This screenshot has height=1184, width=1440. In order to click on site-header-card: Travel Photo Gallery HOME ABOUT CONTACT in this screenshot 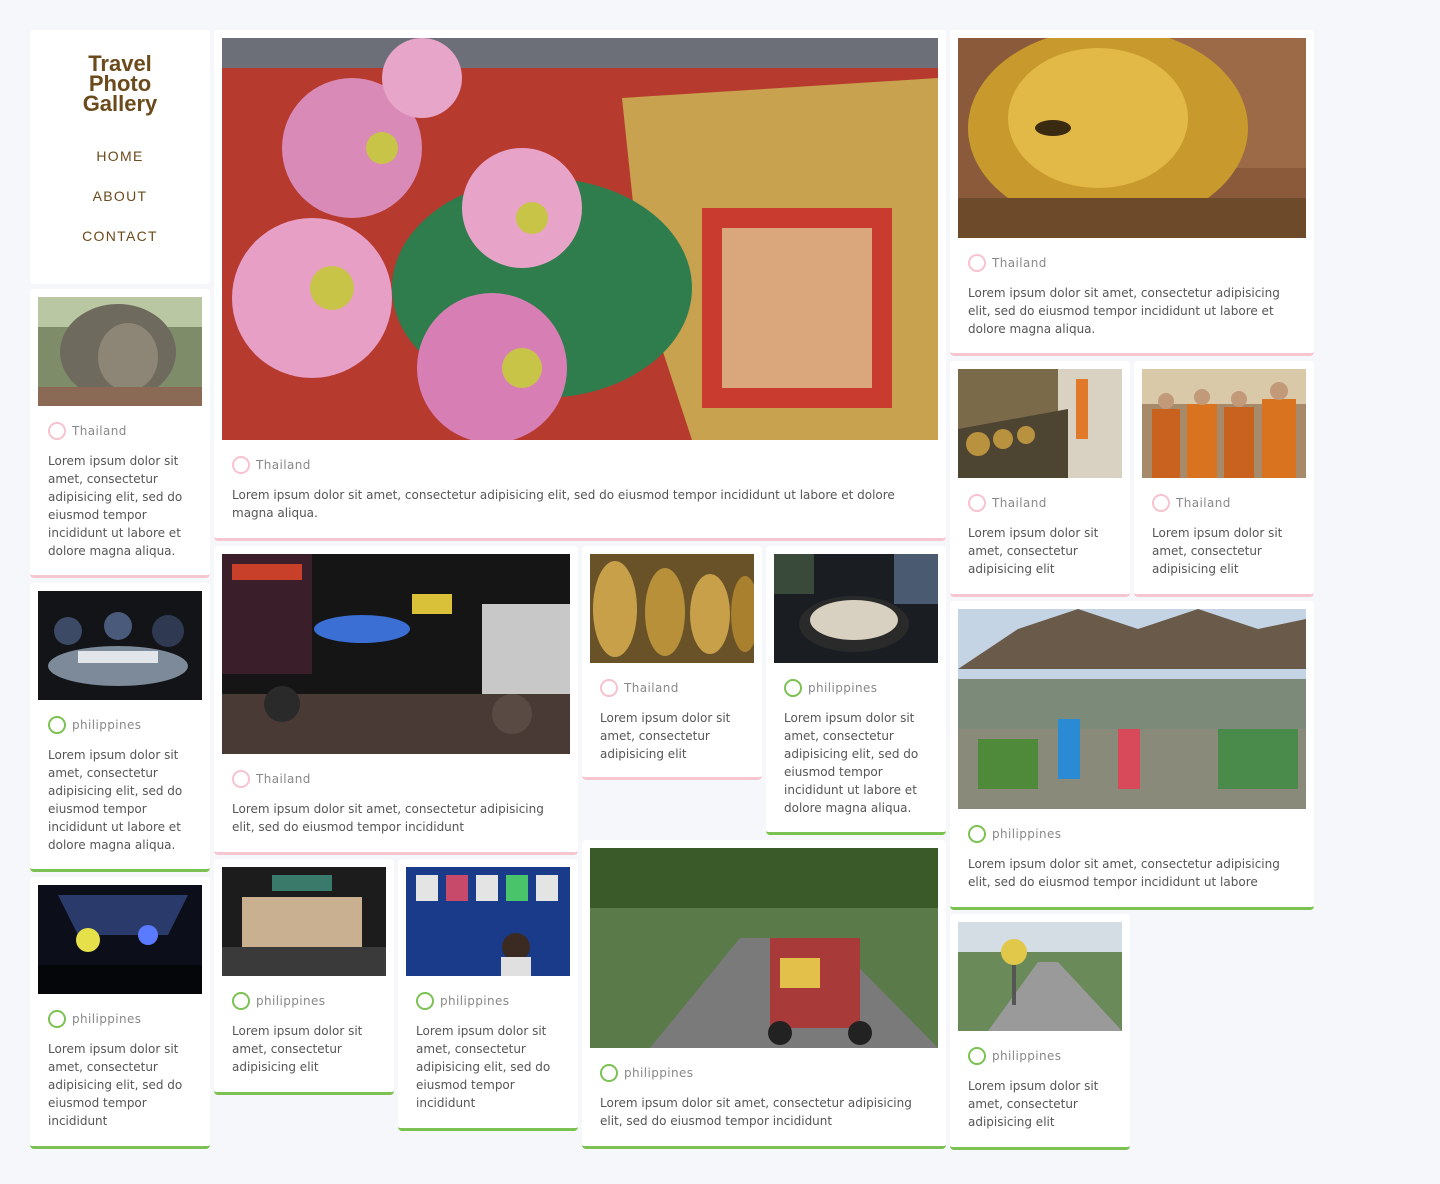, I will do `click(120, 157)`.